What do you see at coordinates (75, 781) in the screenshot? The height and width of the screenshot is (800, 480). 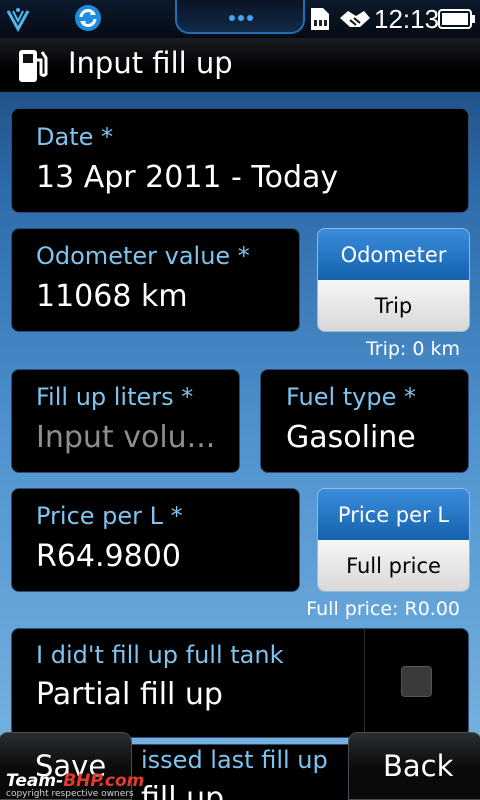 I see `watermark-brand: Team-BHP.com` at bounding box center [75, 781].